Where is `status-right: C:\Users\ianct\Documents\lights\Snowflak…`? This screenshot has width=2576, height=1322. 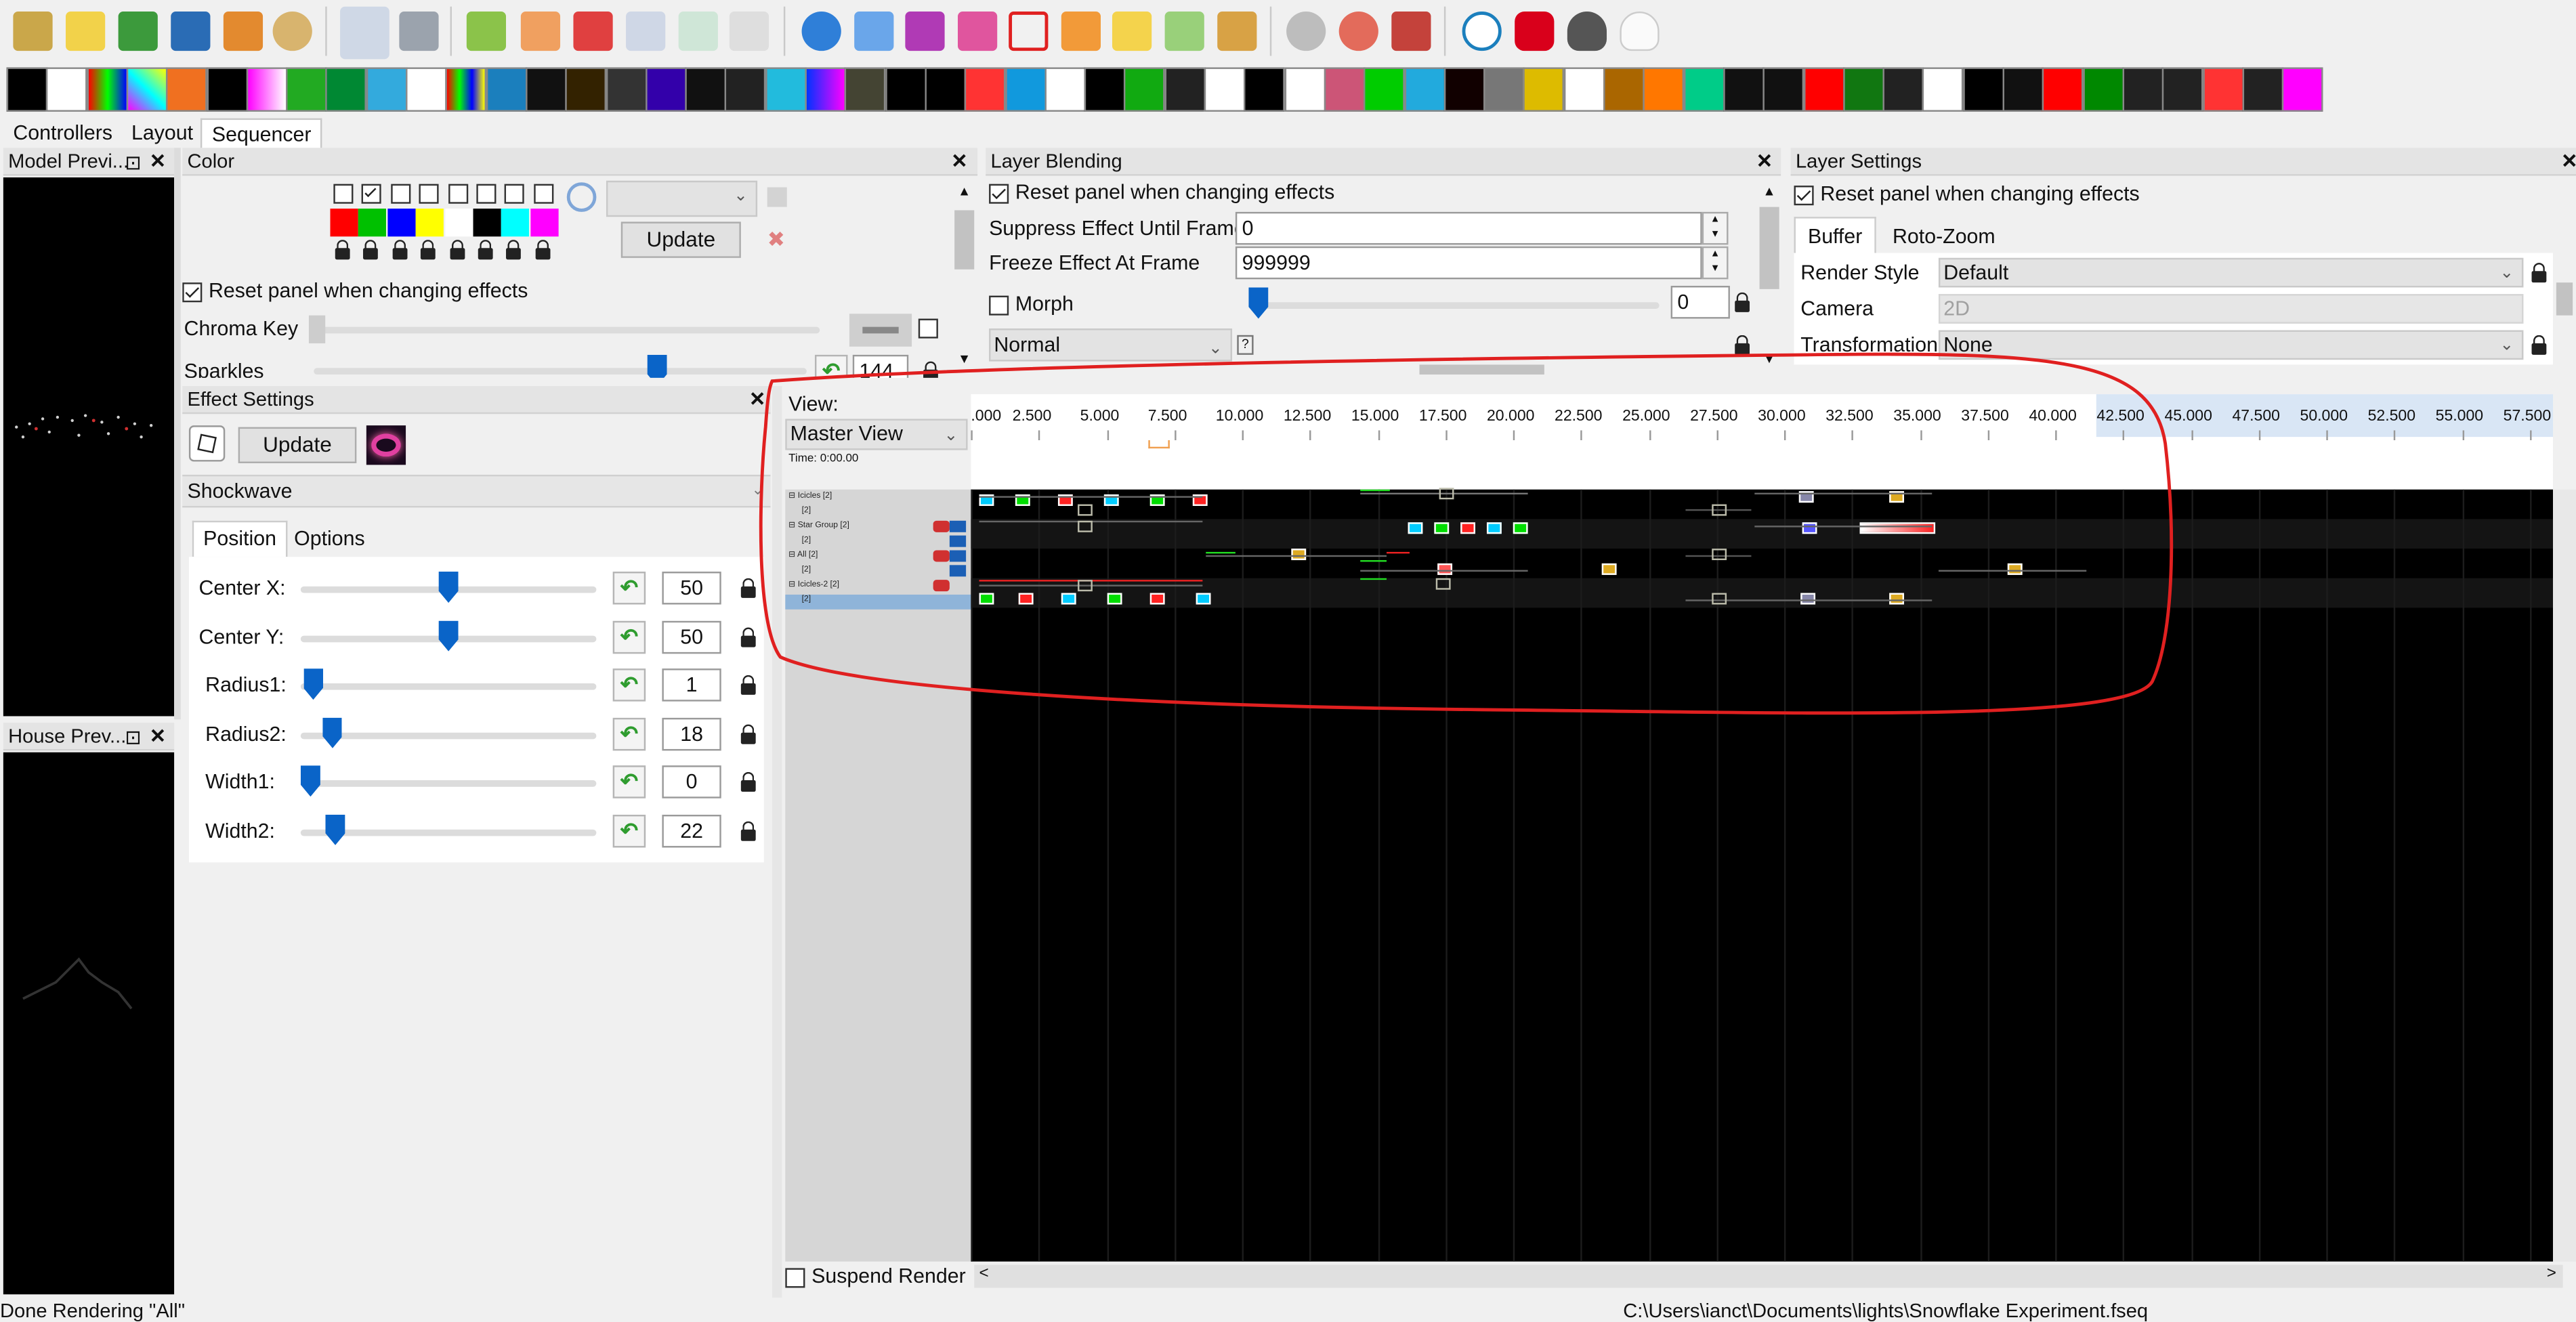
status-right: C:\Users\ianct\Documents\lights\Snowflak… is located at coordinates (1886, 1310).